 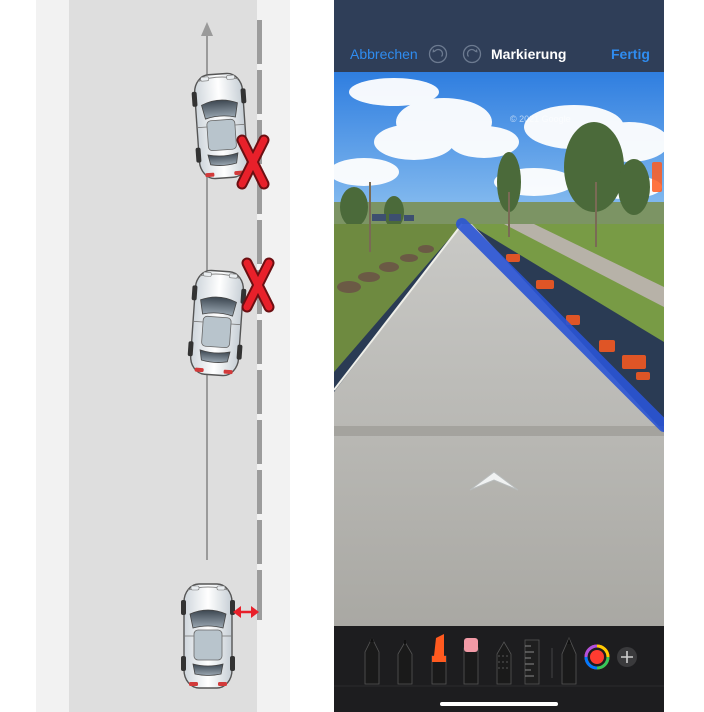 I want to click on eraser-icon, so click(x=471, y=661).